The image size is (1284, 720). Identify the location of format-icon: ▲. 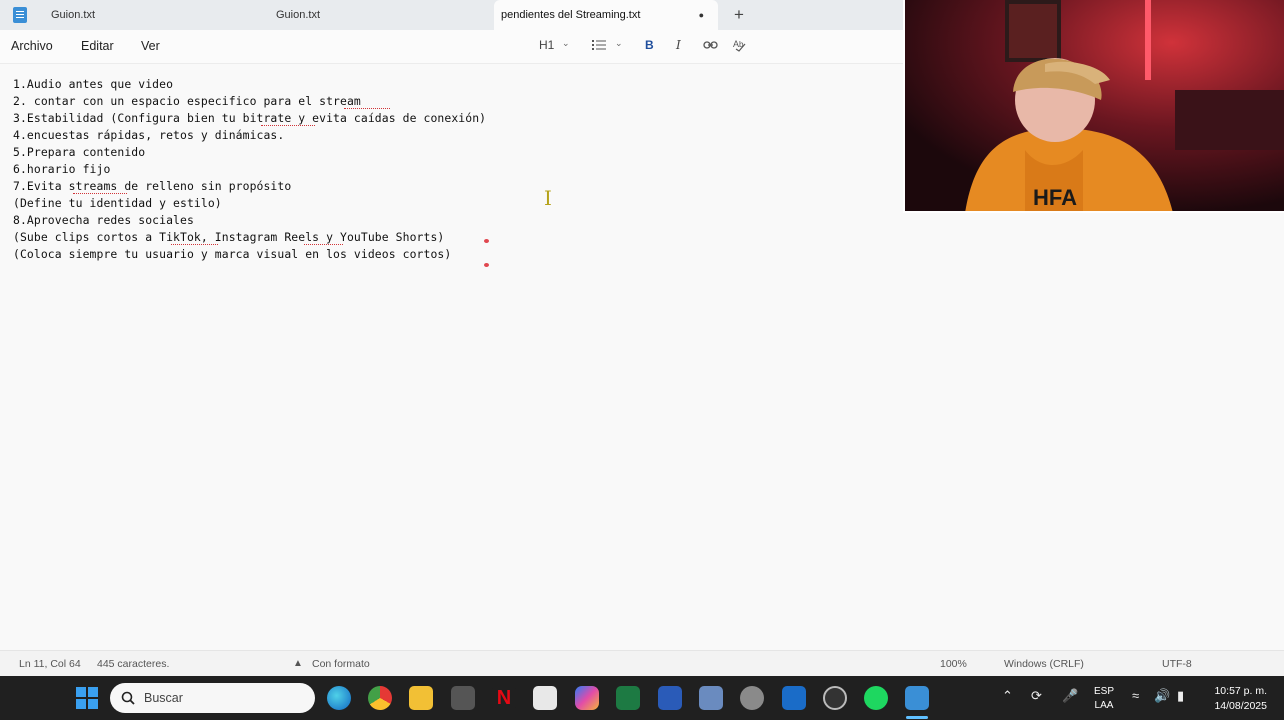
(298, 663).